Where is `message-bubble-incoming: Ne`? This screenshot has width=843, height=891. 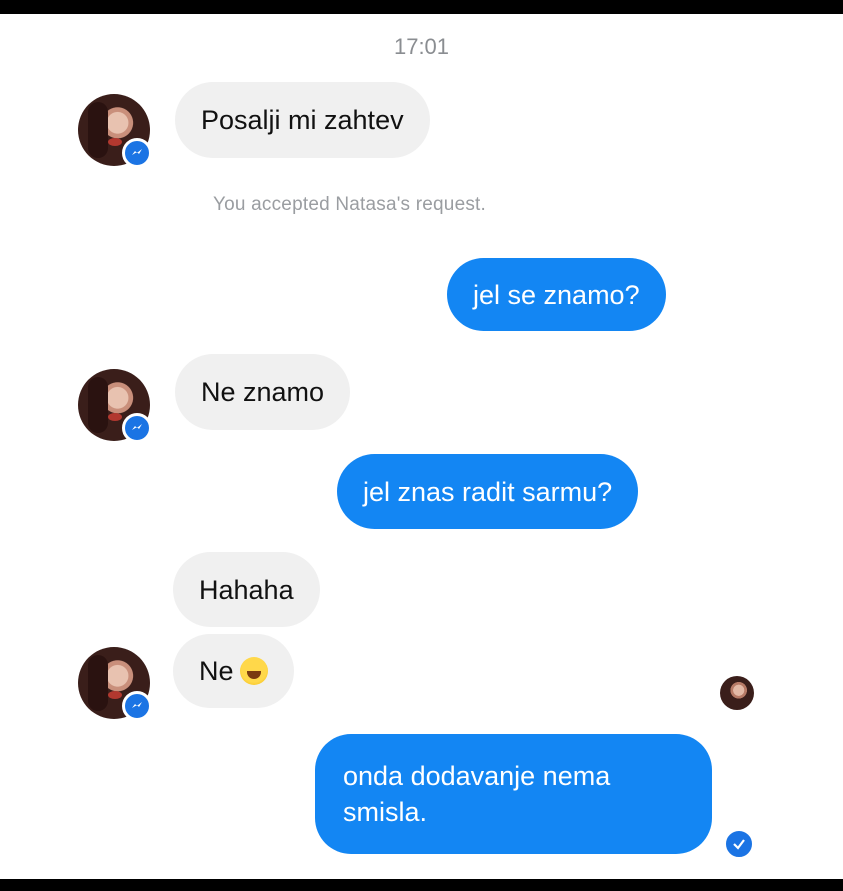
message-bubble-incoming: Ne is located at coordinates (233, 671).